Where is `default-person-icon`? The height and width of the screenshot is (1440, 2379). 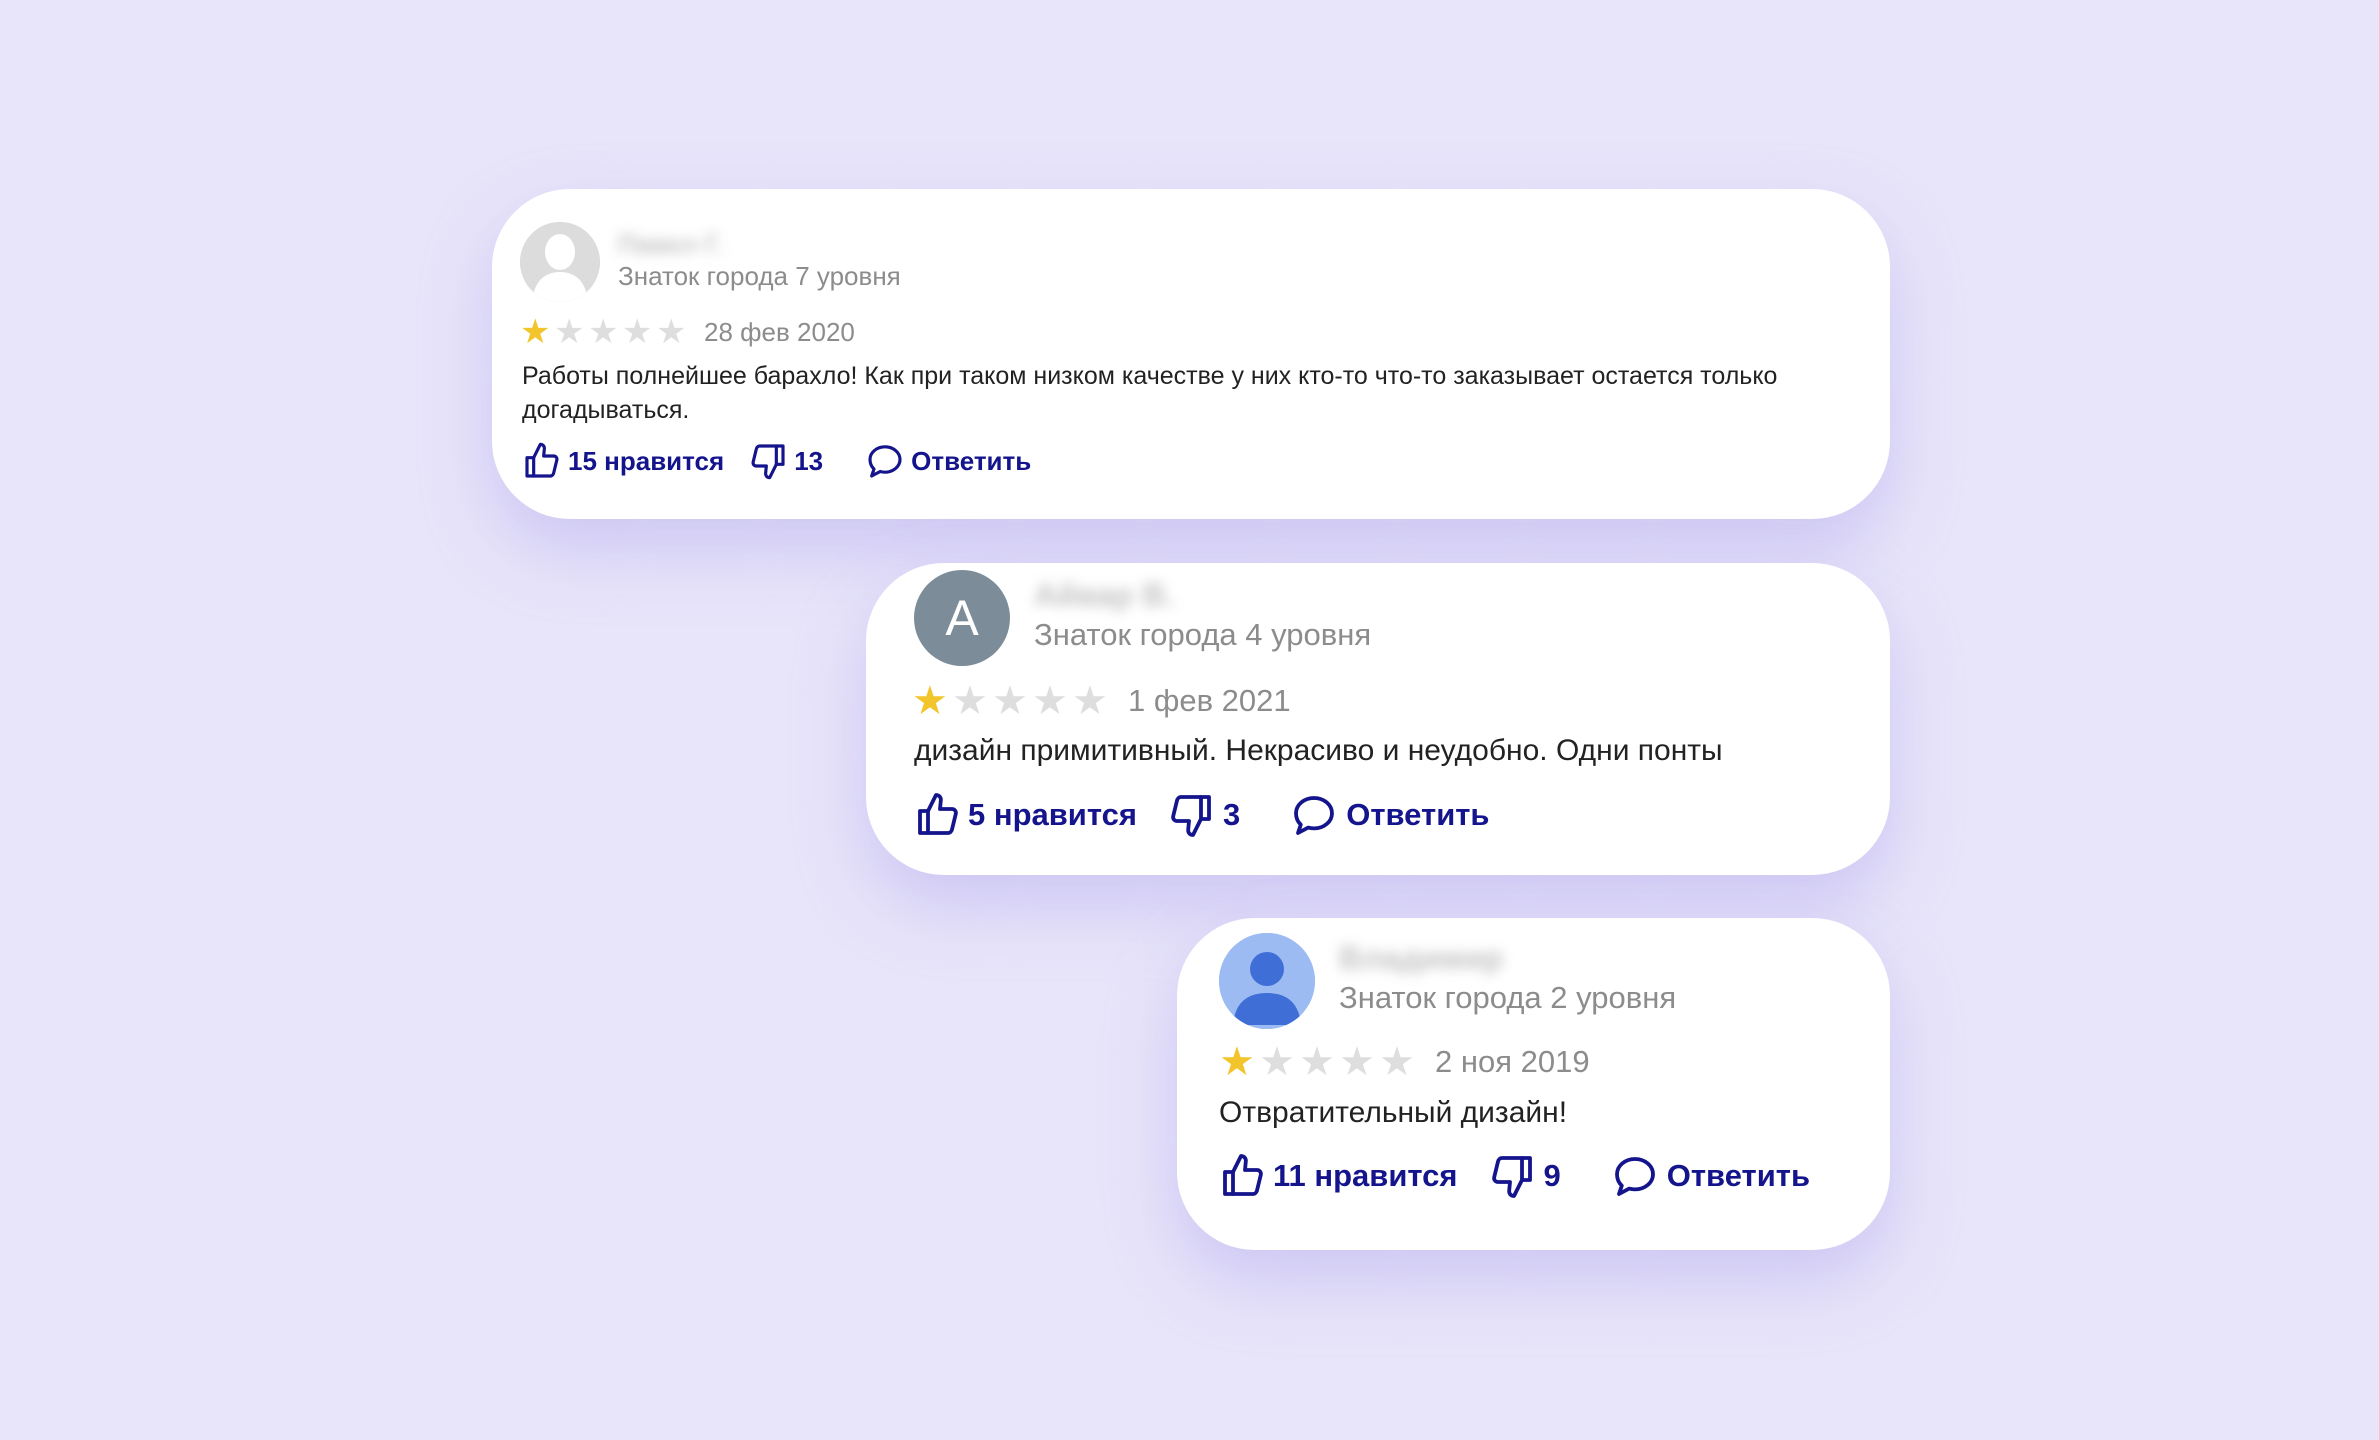 default-person-icon is located at coordinates (1267, 981).